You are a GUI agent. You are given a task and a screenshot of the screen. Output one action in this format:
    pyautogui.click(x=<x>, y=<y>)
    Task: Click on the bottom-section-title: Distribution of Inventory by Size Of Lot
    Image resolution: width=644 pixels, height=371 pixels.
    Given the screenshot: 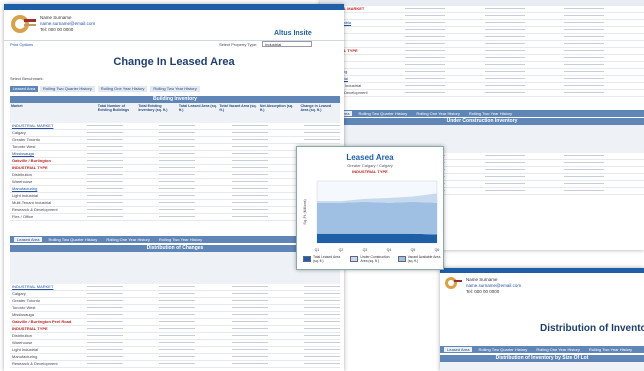 What is the action you would take?
    pyautogui.click(x=542, y=358)
    